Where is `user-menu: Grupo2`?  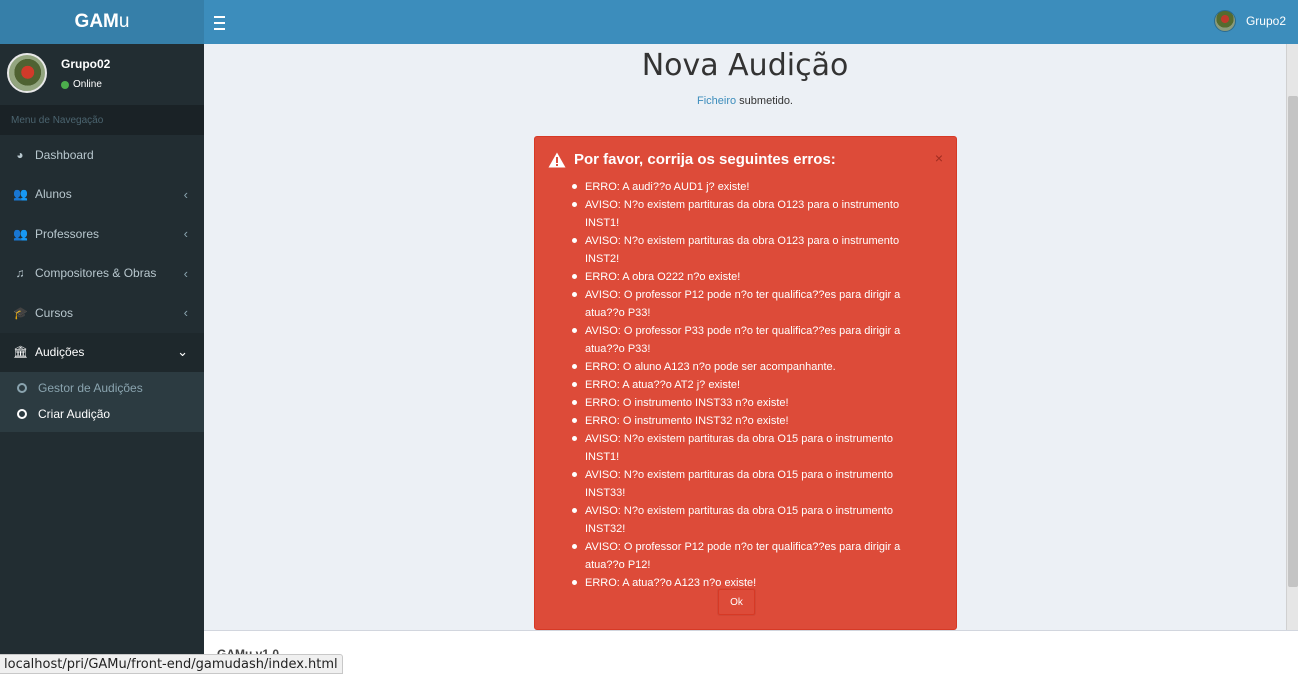 user-menu: Grupo2 is located at coordinates (1249, 21).